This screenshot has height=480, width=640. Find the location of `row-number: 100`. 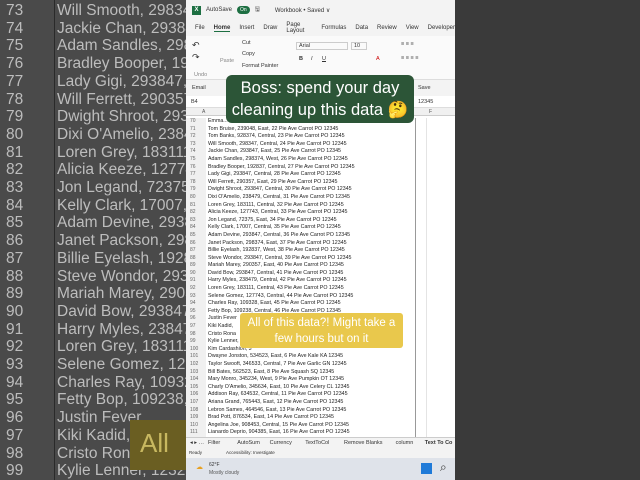

row-number: 100 is located at coordinates (196, 349).